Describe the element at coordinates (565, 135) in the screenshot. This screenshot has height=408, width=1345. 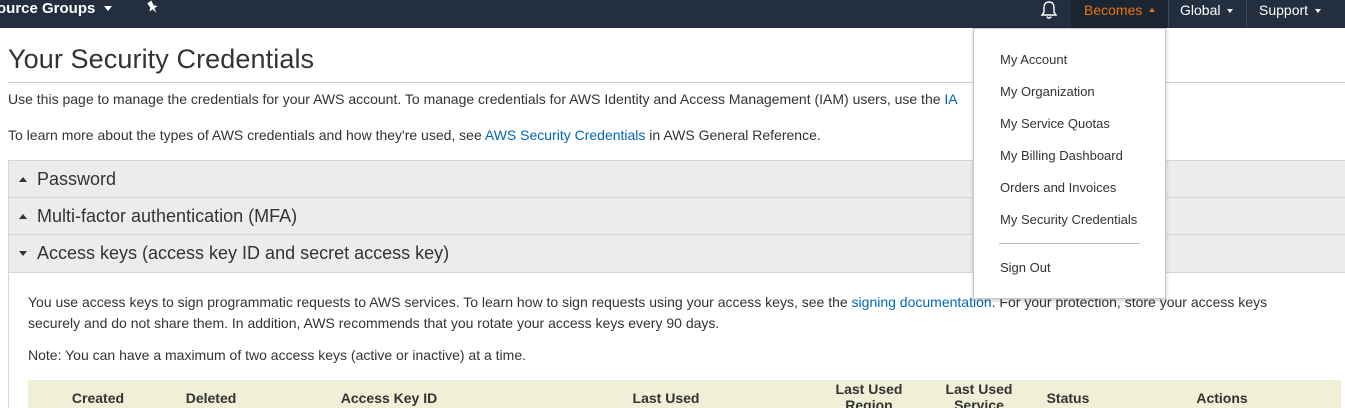
I see `aws-security-credentials-link: AWS Security Credentials` at that location.